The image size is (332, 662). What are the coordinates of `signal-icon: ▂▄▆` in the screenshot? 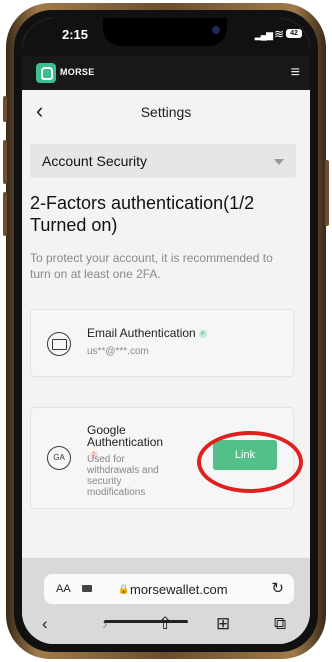 It's located at (263, 35).